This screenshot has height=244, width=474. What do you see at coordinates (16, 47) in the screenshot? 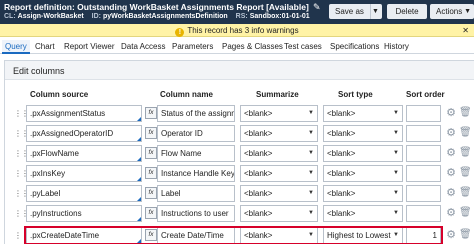
I see `tab-query: Query` at bounding box center [16, 47].